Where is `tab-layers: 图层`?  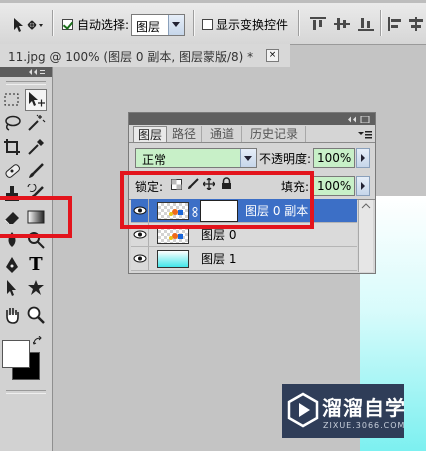
tab-layers: 图层 is located at coordinates (150, 134).